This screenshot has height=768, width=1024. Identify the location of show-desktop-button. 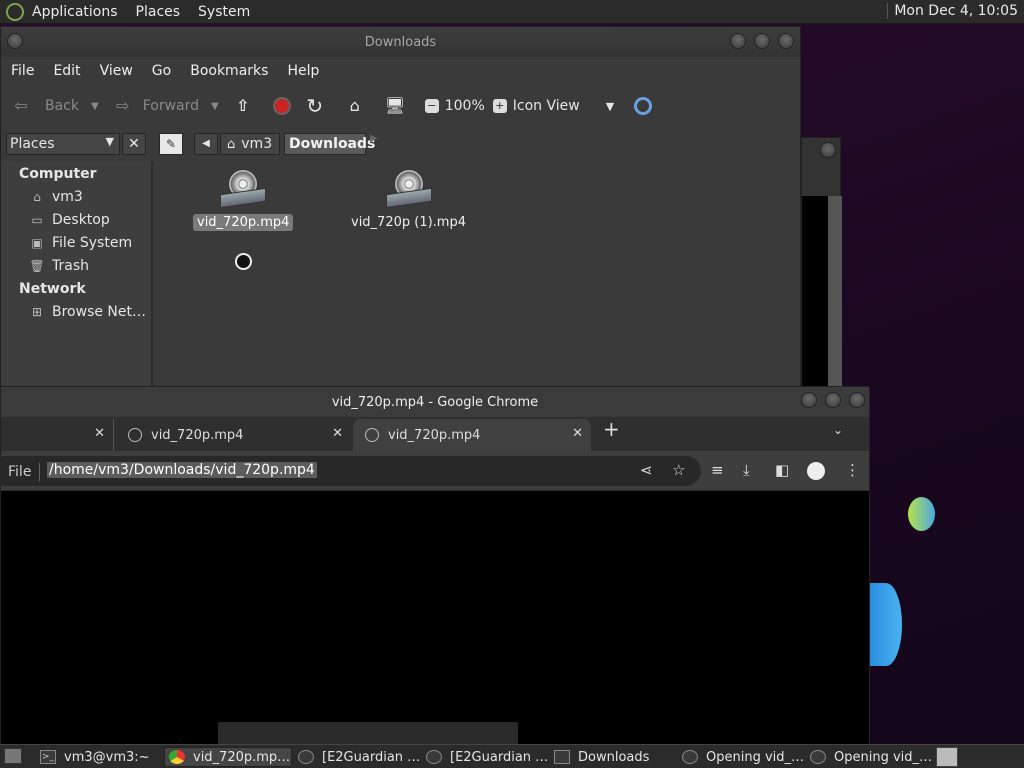
(13, 756).